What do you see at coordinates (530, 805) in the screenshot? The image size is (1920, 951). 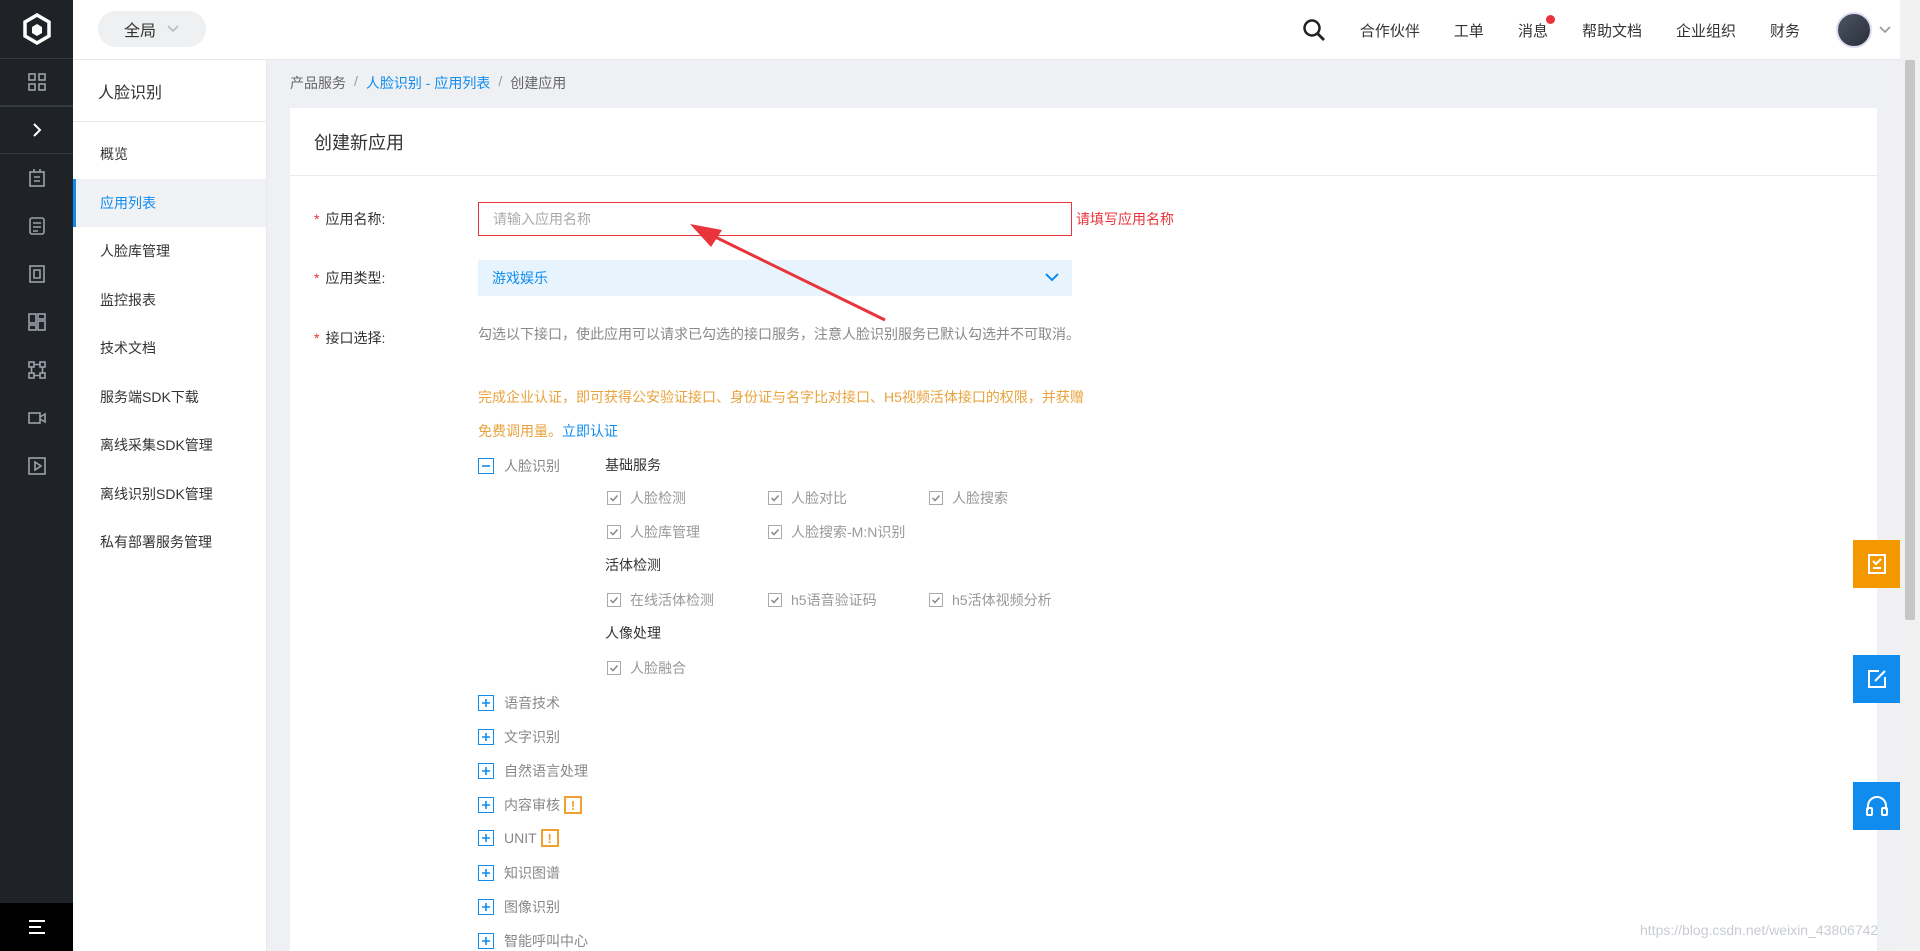 I see `category-content-review: 内容审核!` at bounding box center [530, 805].